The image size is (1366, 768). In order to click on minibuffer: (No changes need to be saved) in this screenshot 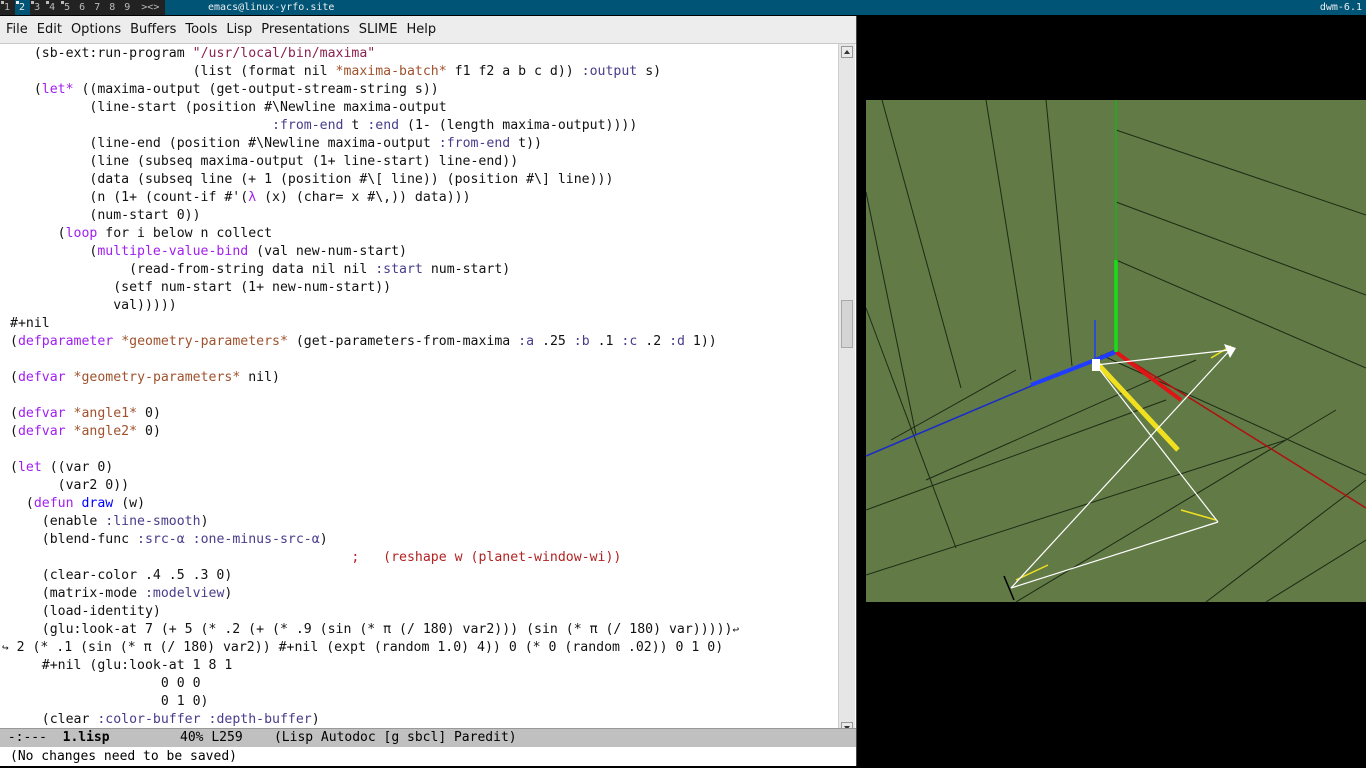, I will do `click(428, 756)`.